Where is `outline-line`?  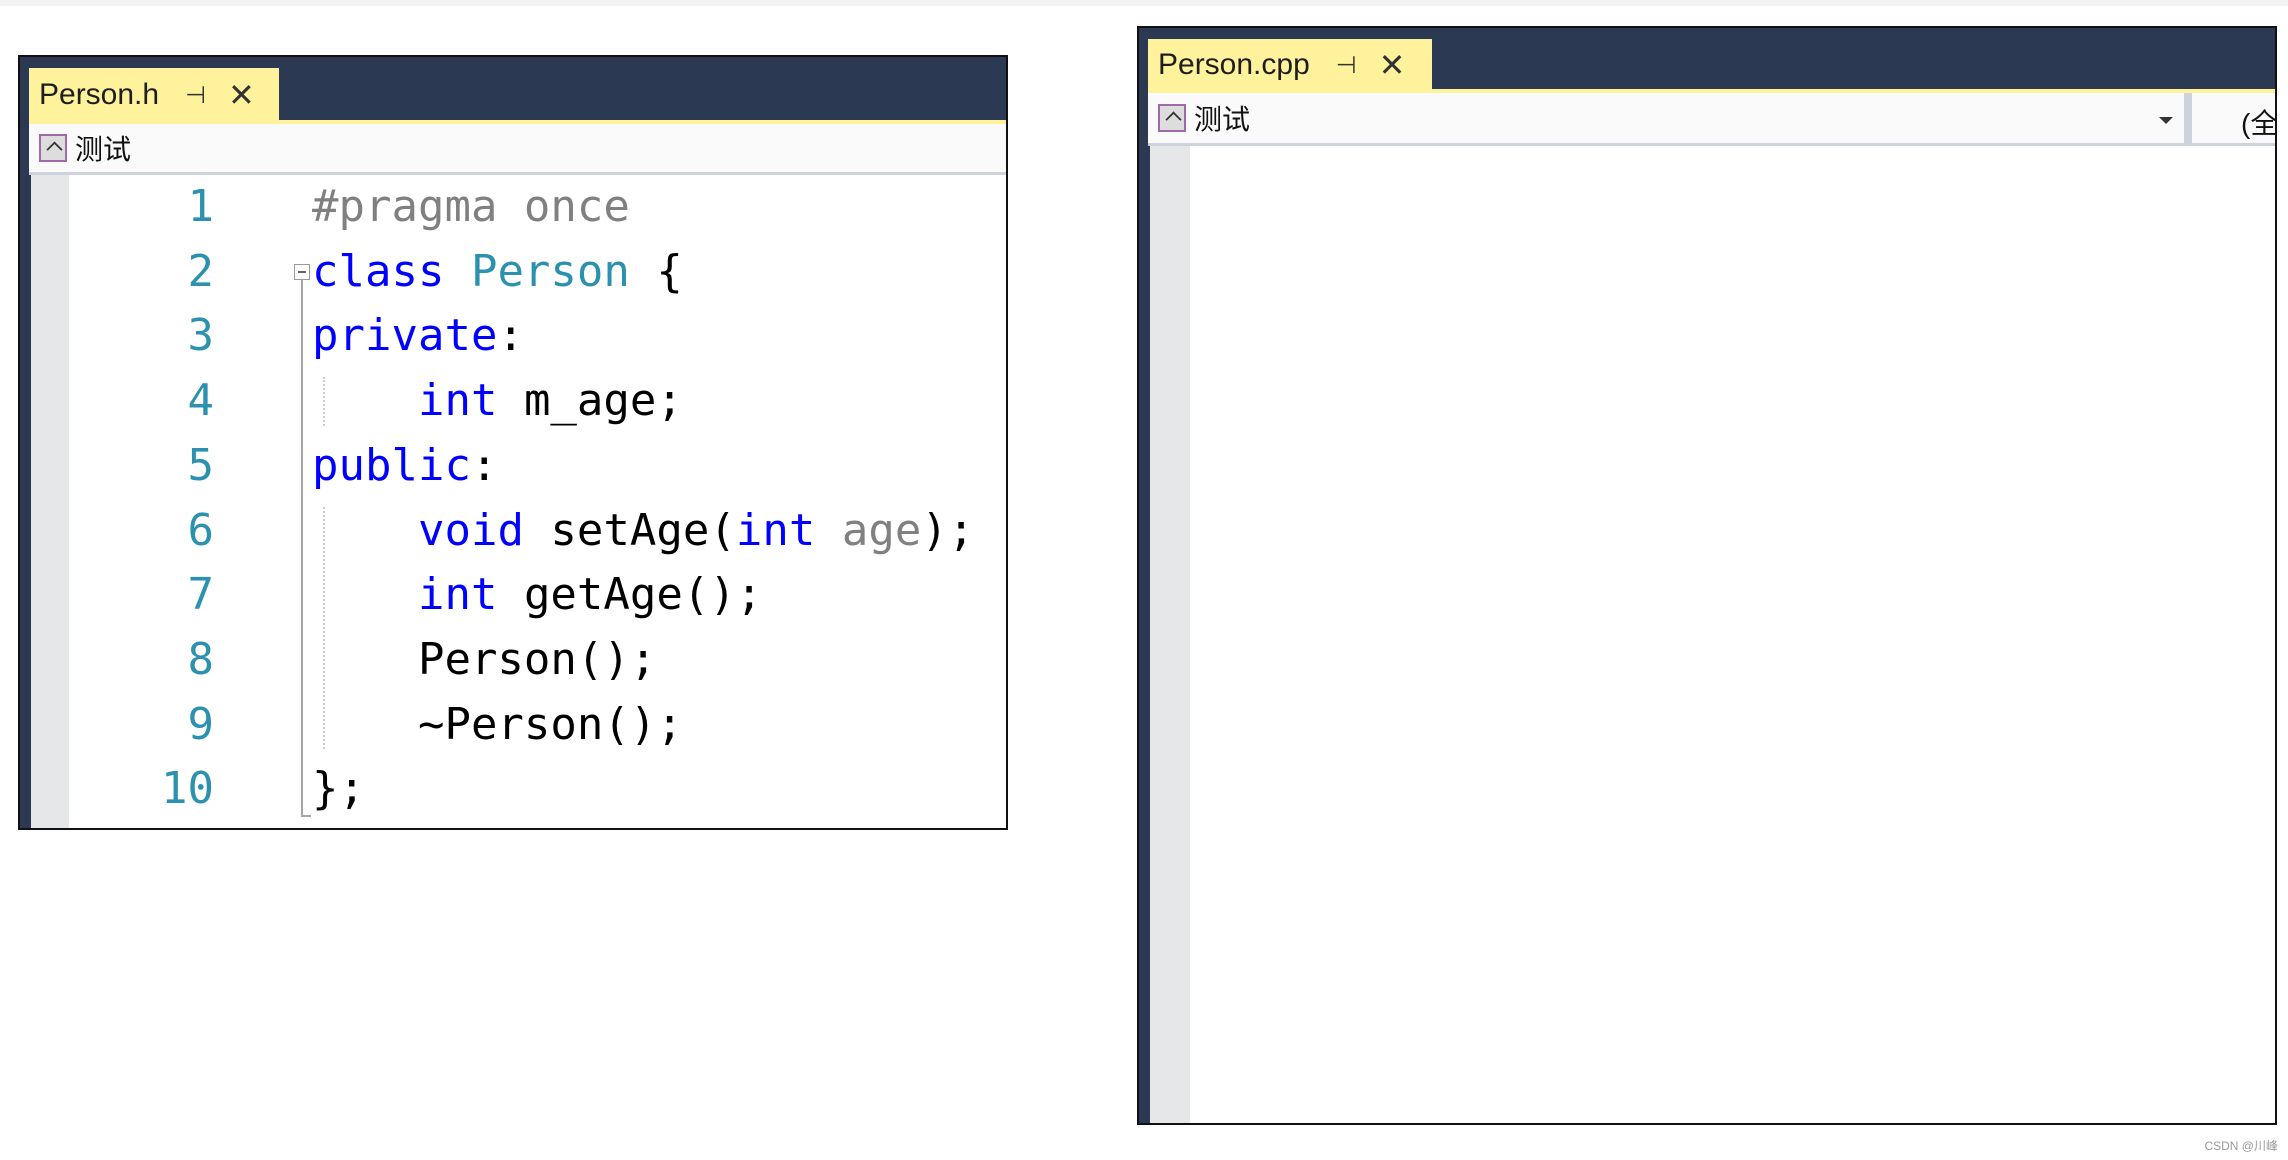 outline-line is located at coordinates (302, 549).